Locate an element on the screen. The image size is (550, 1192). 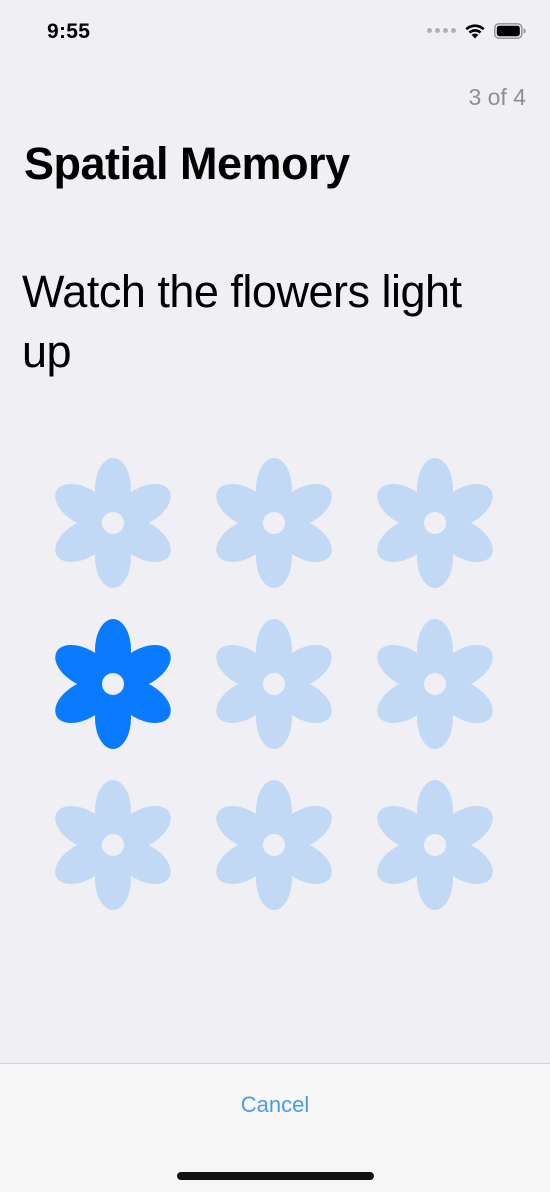
flower-button-r1c3 is located at coordinates (435, 523).